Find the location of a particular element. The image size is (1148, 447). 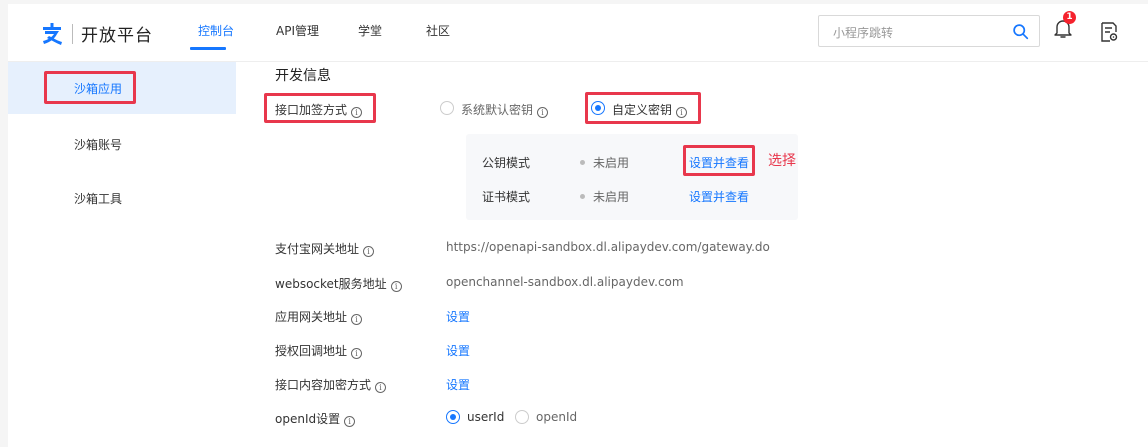

highlight-box-custom-key is located at coordinates (643, 108).